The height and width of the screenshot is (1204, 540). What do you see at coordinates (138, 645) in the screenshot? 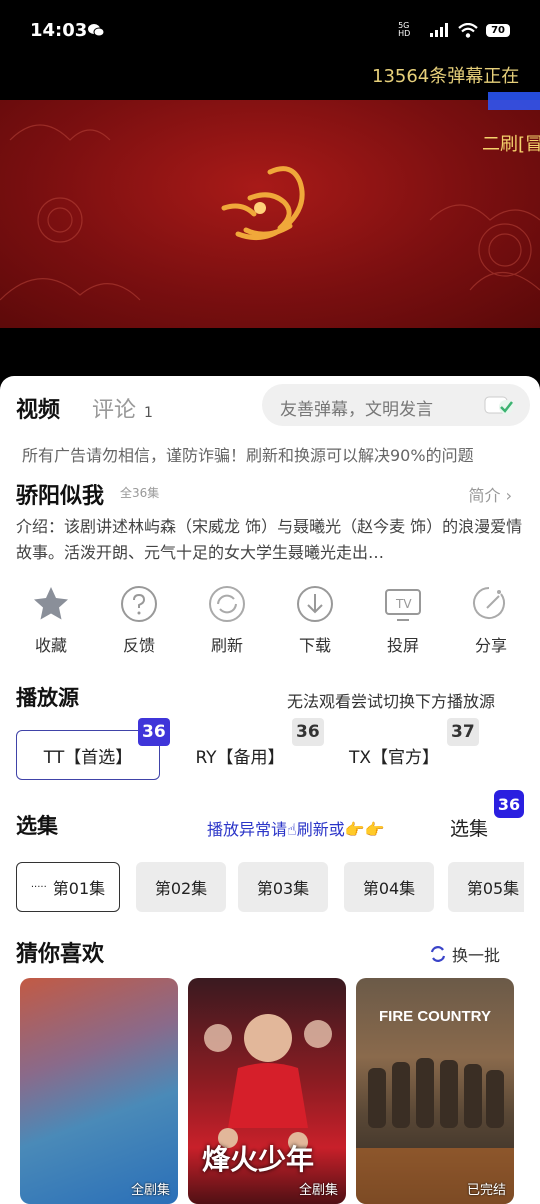
I see `feedback-label: 反馈` at bounding box center [138, 645].